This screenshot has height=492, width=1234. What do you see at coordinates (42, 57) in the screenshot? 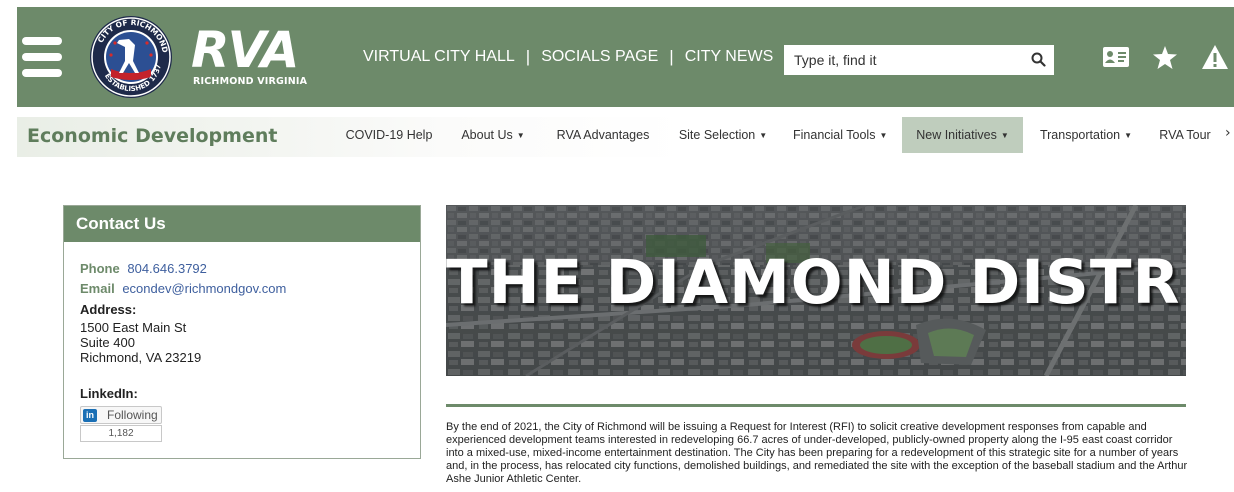
I see `menu-icon` at bounding box center [42, 57].